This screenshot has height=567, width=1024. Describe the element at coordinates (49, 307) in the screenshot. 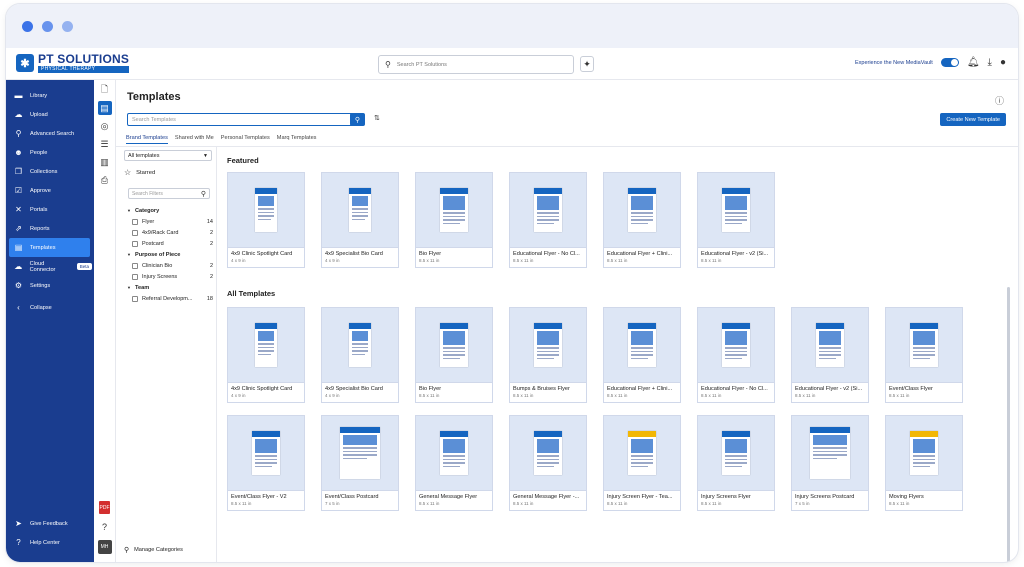

I see `sidebar-item-collapse: ‹ Collapse` at that location.